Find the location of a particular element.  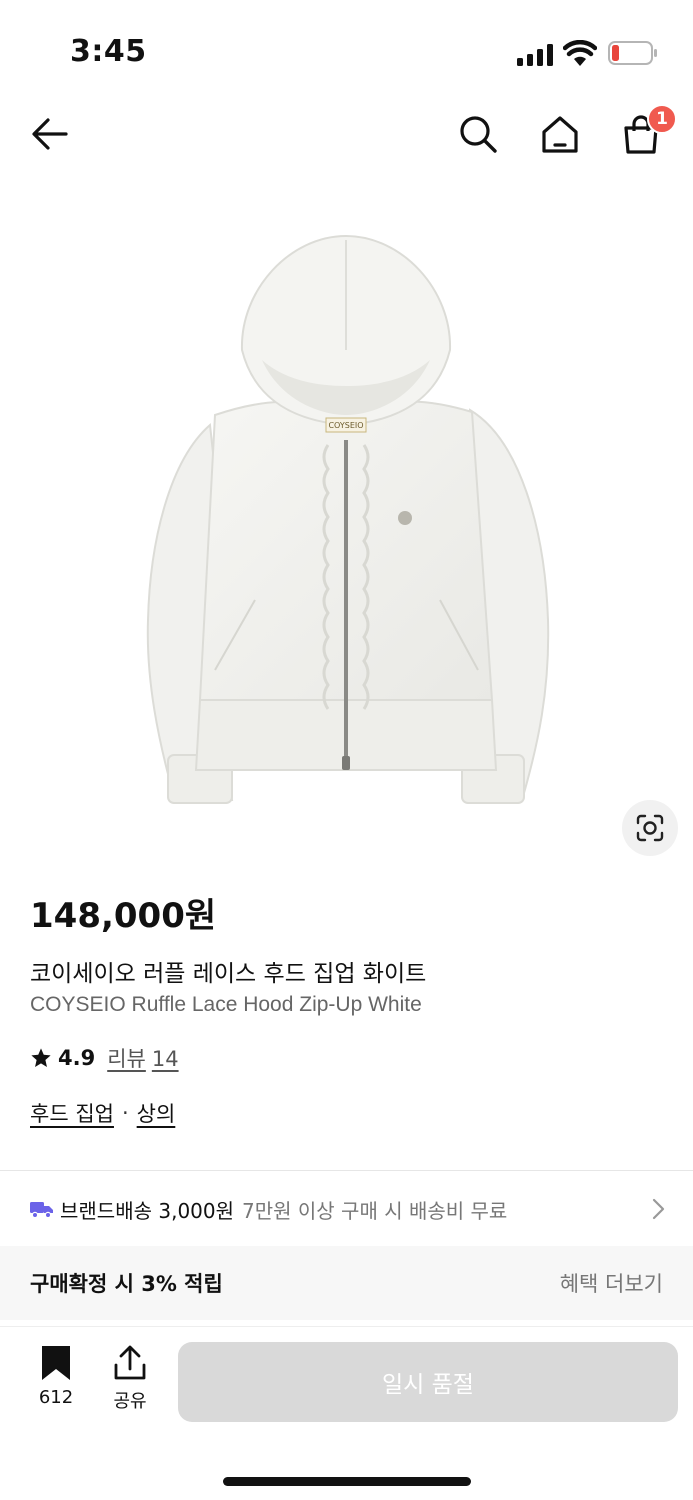

wifi-icon is located at coordinates (580, 53).